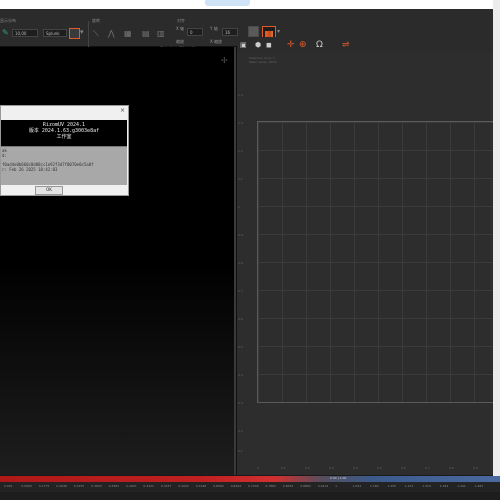  I want to click on scale-mid-tag: 0.00 | 1.00, so click(338, 478).